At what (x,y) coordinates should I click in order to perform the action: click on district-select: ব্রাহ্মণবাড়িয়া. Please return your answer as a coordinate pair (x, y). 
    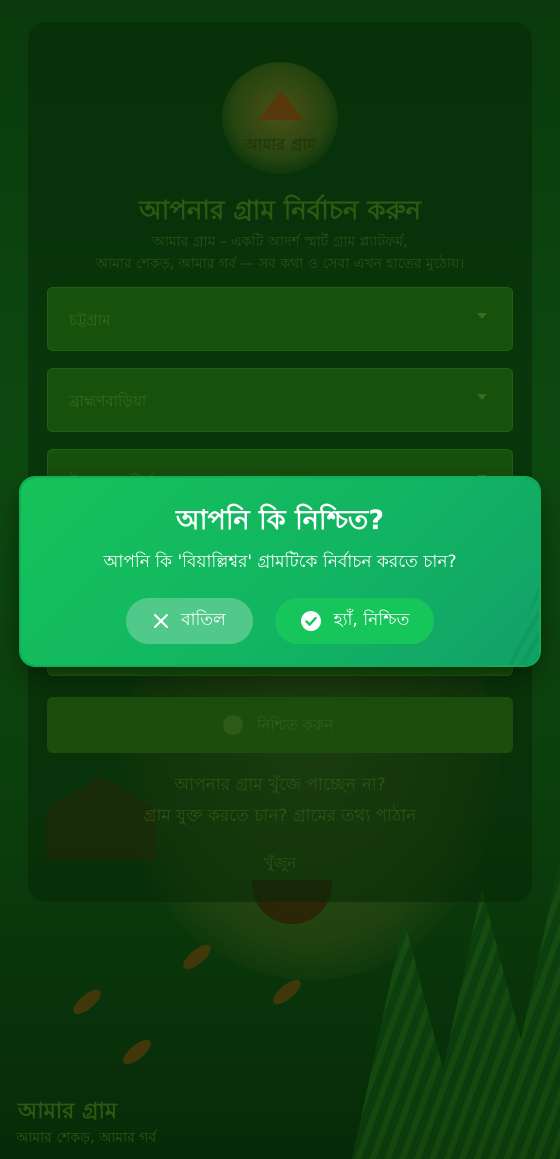
    Looking at the image, I should click on (280, 400).